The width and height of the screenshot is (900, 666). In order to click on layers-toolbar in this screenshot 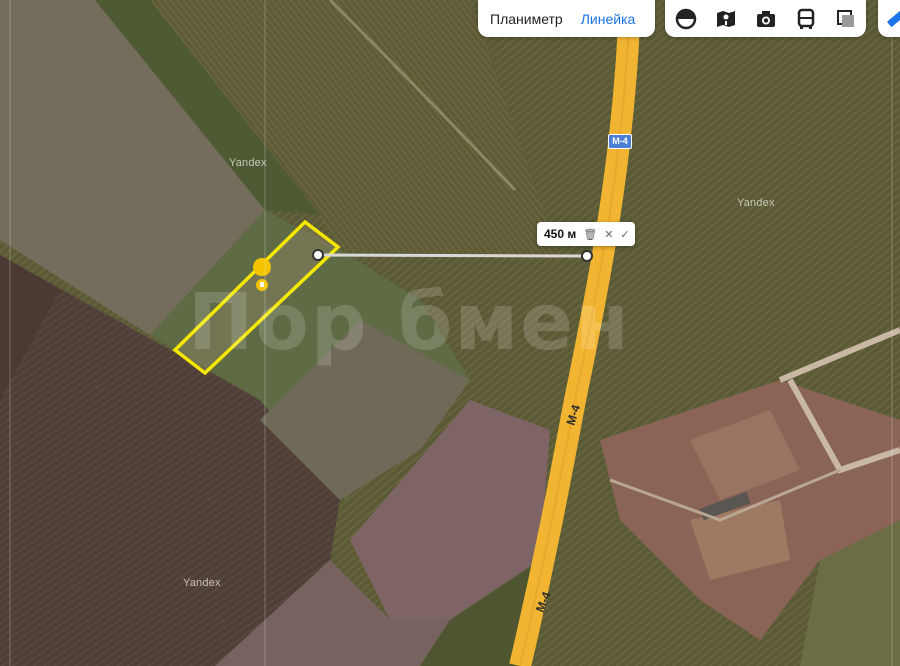, I will do `click(765, 18)`.